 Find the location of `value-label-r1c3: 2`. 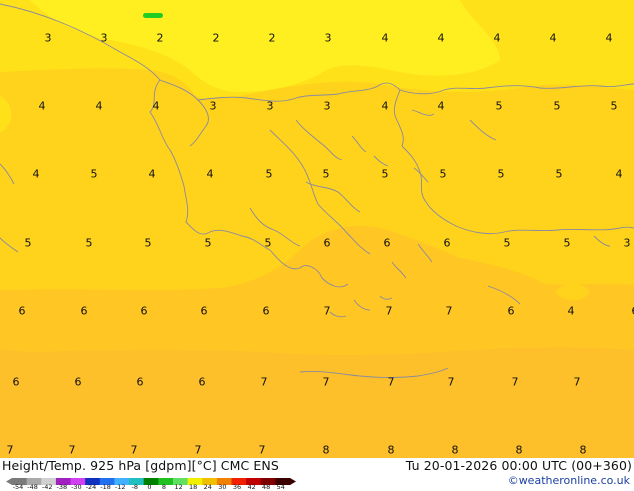

value-label-r1c3: 2 is located at coordinates (160, 38).